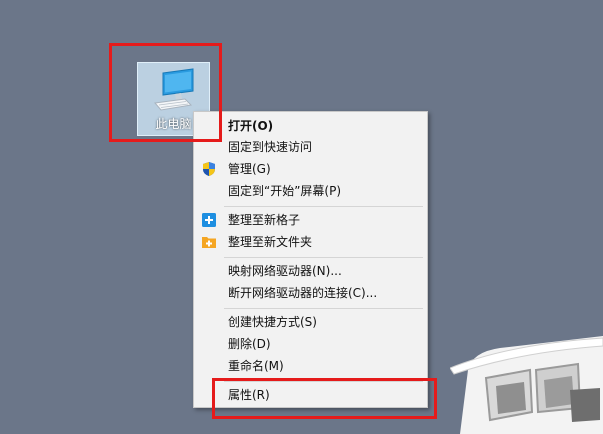  What do you see at coordinates (209, 169) in the screenshot?
I see `uac-shield-icon` at bounding box center [209, 169].